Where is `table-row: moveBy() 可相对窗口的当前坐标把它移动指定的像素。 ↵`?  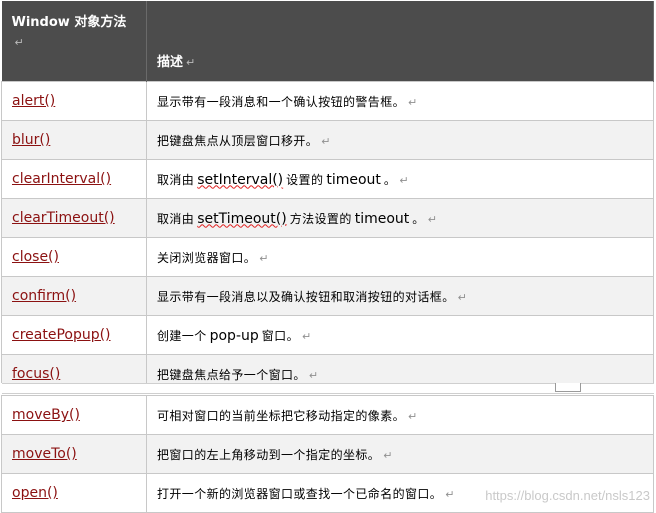
table-row: moveBy() 可相对窗口的当前坐标把它移动指定的像素。 ↵ is located at coordinates (327, 415).